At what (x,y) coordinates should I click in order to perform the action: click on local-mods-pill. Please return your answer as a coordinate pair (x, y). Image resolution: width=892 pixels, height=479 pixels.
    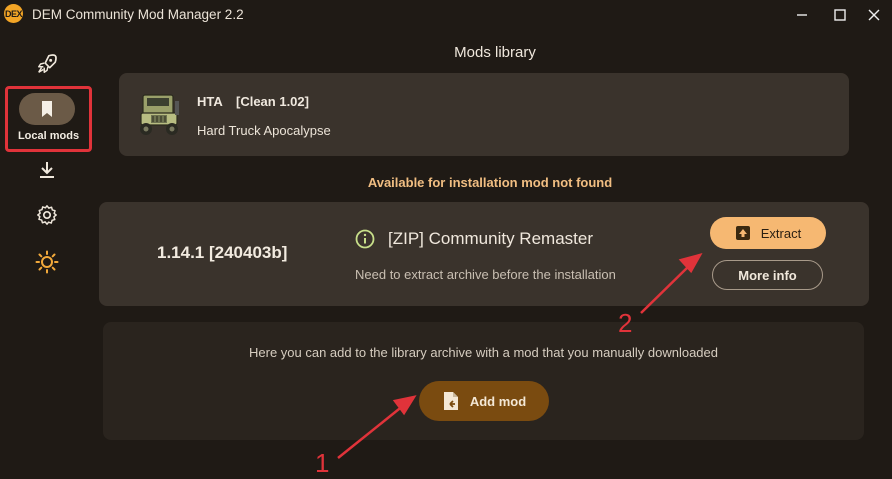
    Looking at the image, I should click on (47, 109).